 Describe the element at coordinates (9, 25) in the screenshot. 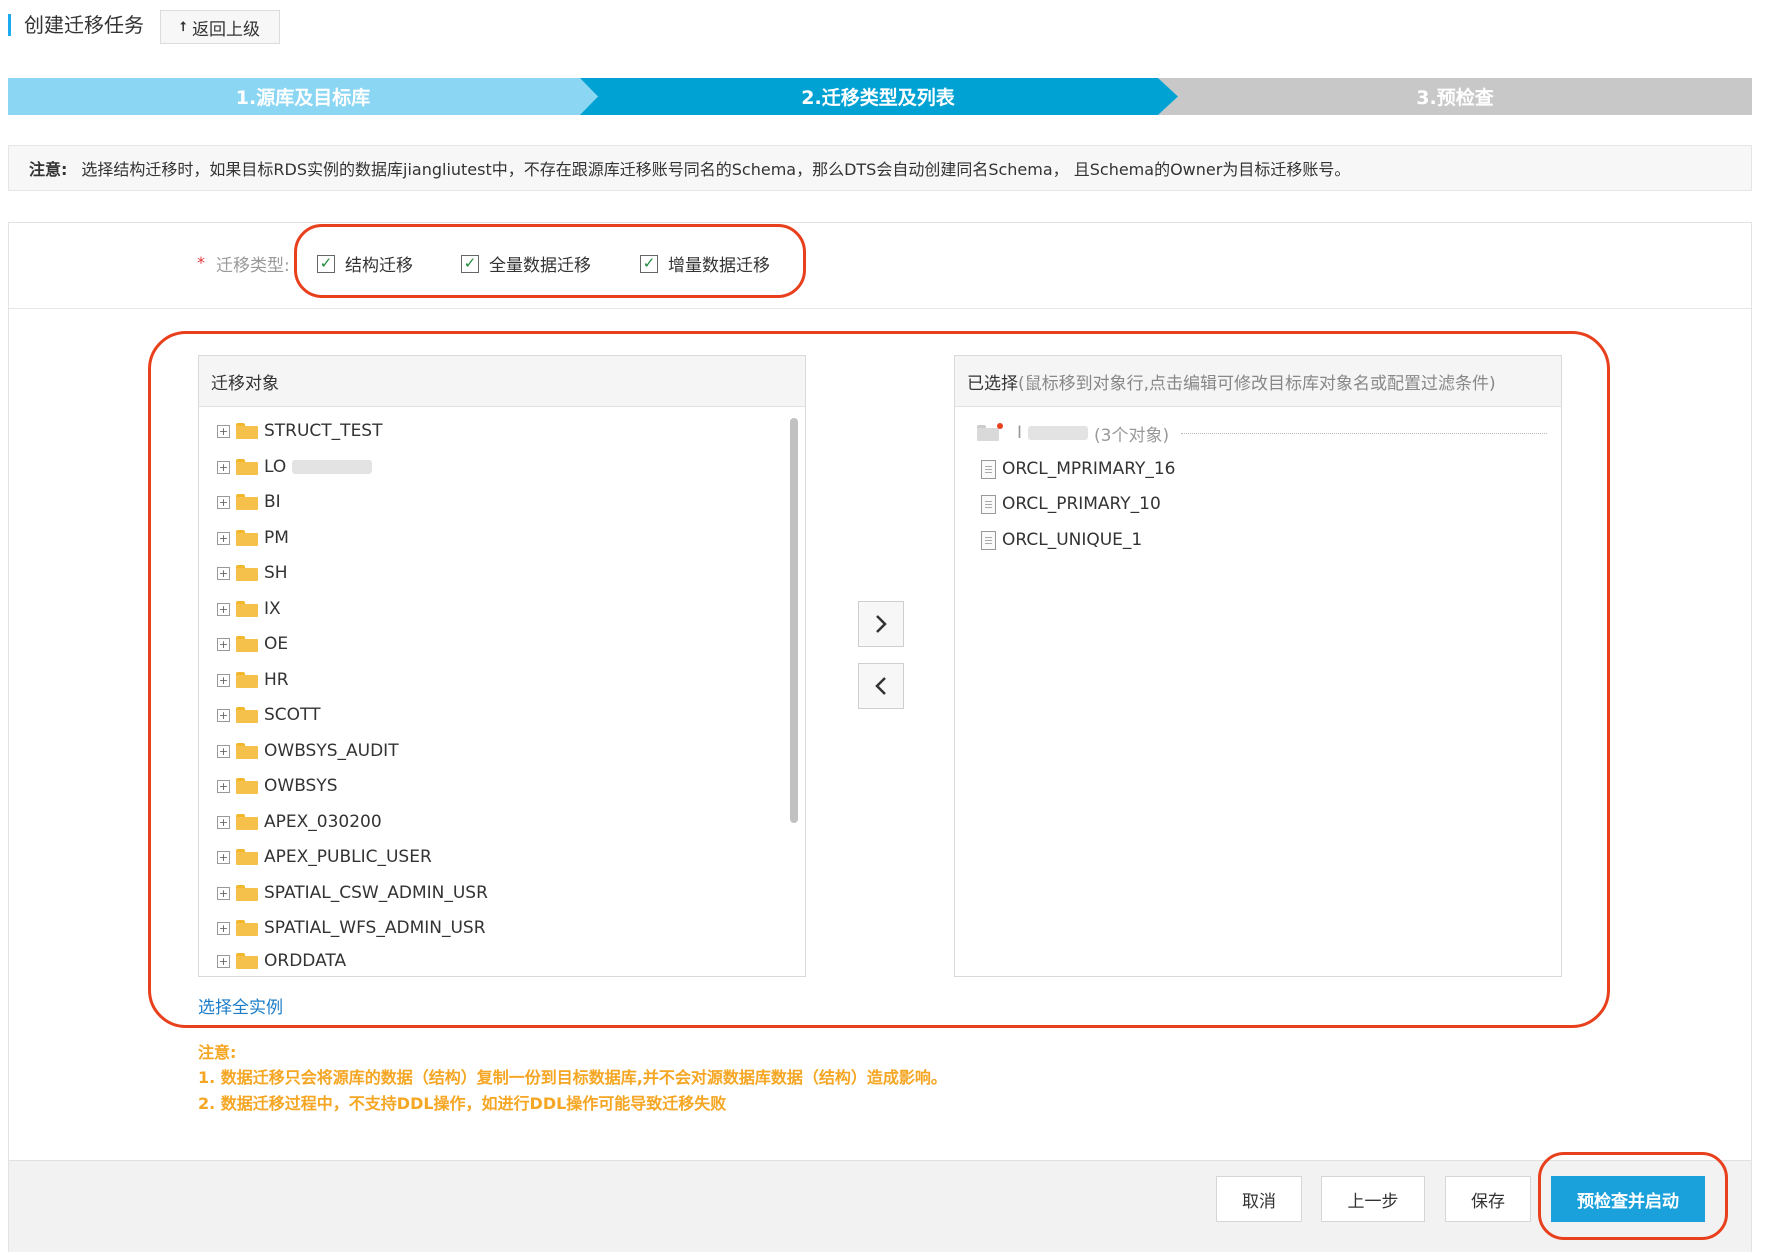

I see `title-accent-bar` at that location.